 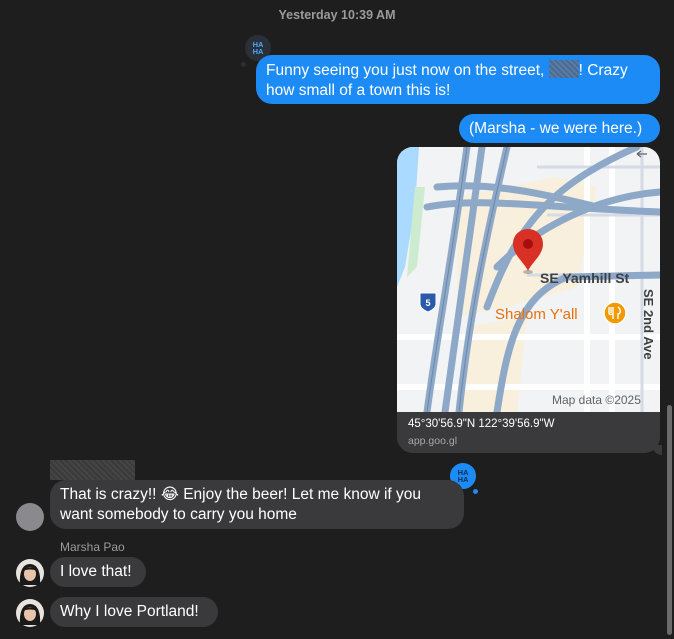 What do you see at coordinates (596, 400) in the screenshot?
I see `map-attribution: Map data ©2025` at bounding box center [596, 400].